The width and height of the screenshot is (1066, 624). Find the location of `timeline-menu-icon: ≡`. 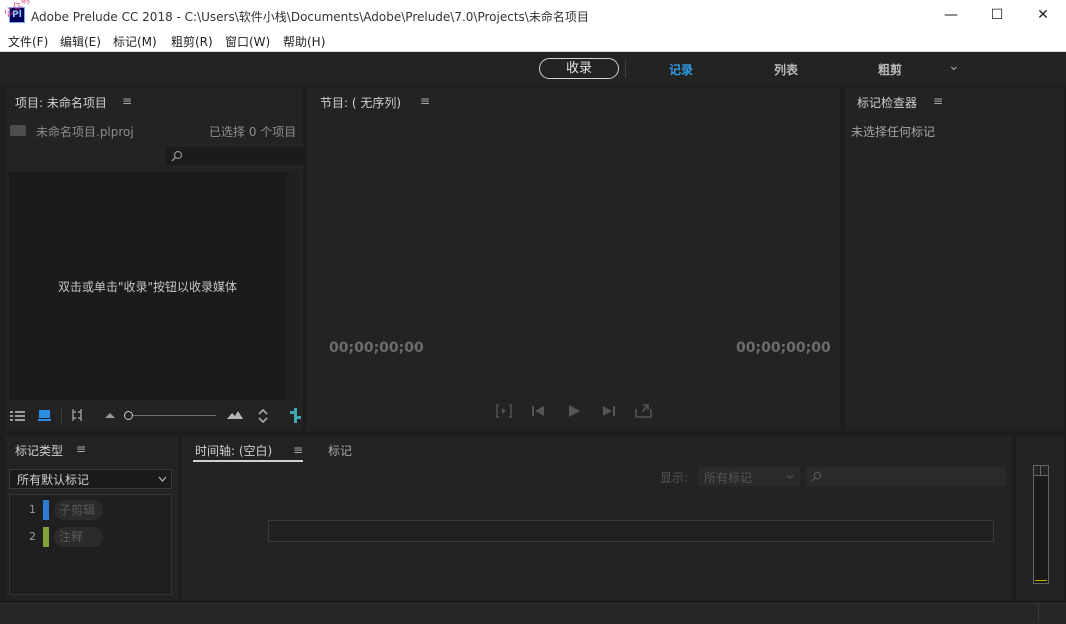

timeline-menu-icon: ≡ is located at coordinates (298, 450).